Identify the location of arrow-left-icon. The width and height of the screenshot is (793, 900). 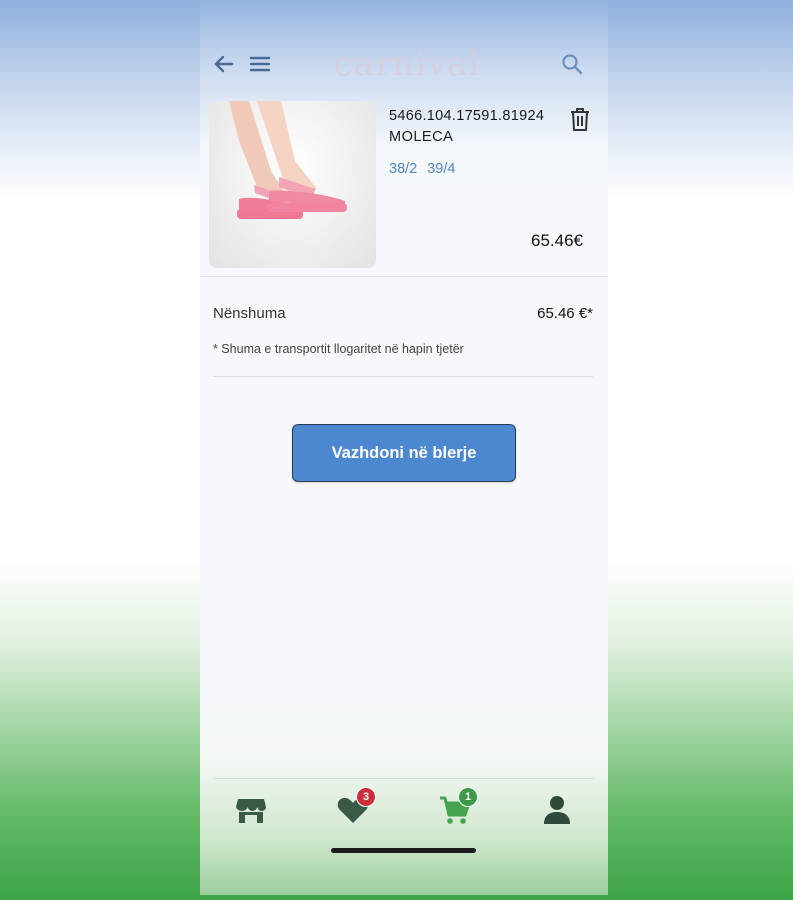
(224, 64).